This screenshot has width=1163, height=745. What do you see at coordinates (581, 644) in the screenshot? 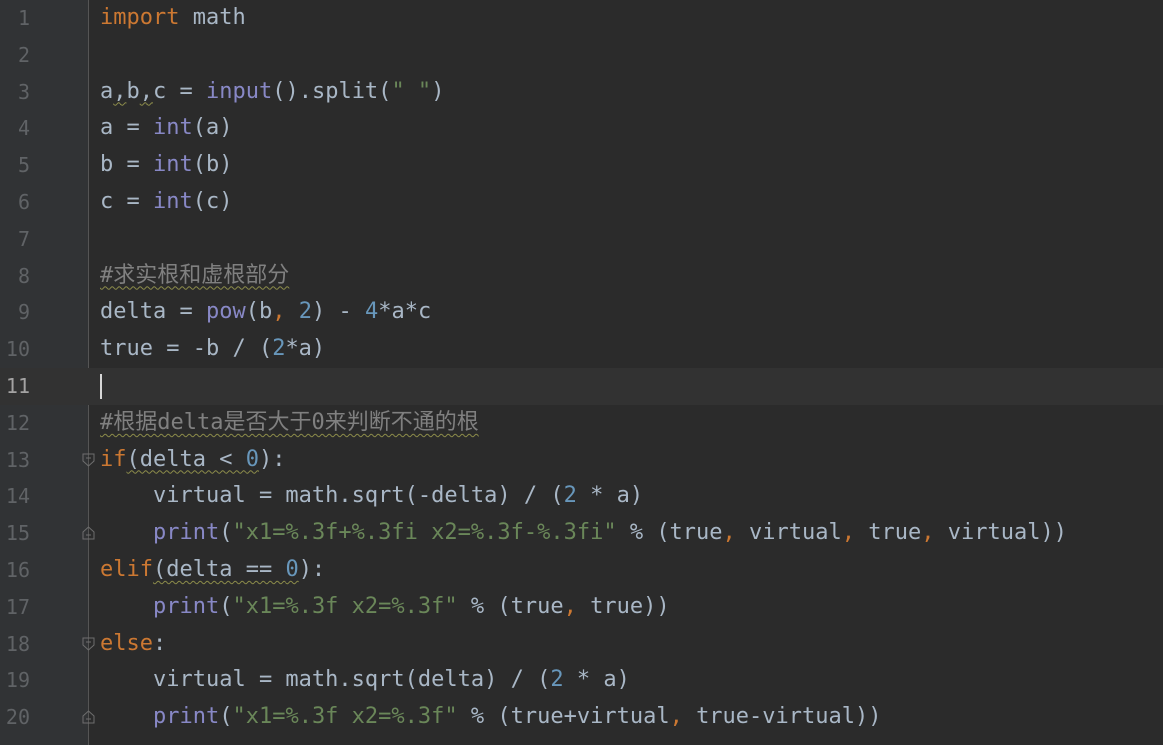
I see `code-line: 18 else:` at bounding box center [581, 644].